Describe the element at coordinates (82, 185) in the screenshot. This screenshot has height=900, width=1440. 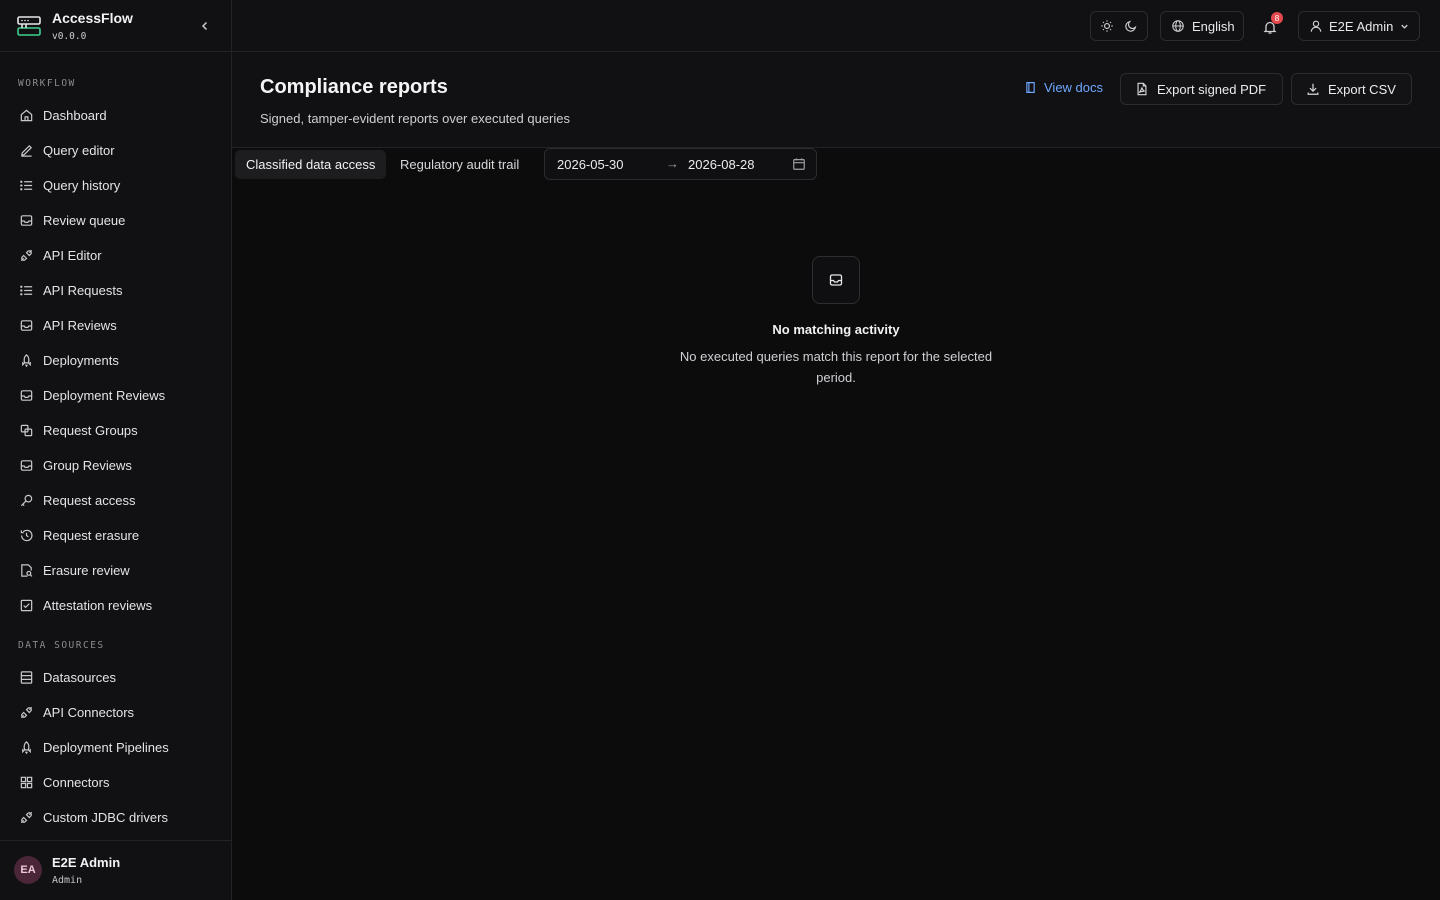
I see `sidebar-item-label: Query history` at that location.